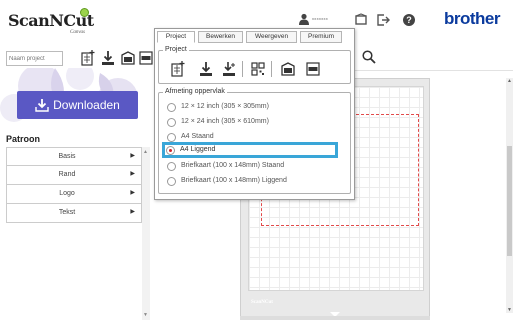 This screenshot has height=320, width=513. Describe the element at coordinates (304, 19) in the screenshot. I see `user-icon` at that location.